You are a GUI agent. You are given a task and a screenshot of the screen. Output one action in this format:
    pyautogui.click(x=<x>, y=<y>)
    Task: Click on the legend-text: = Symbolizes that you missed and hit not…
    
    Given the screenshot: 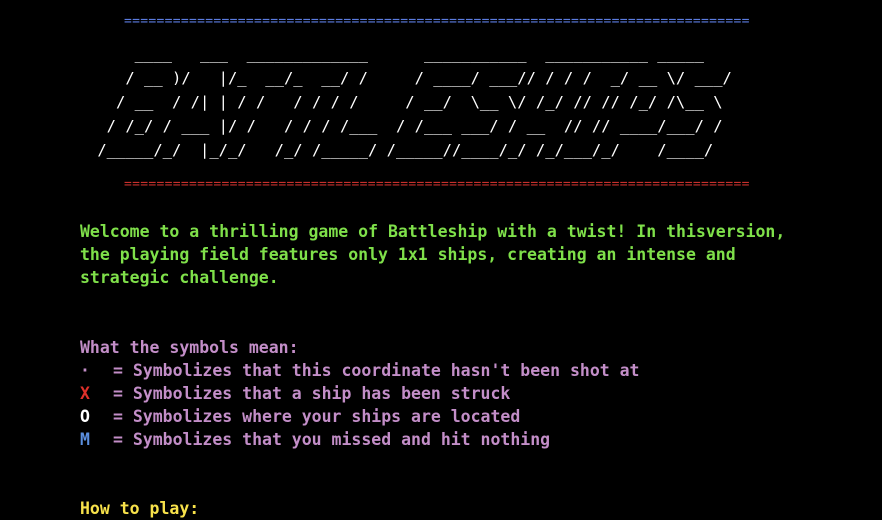 What is the action you would take?
    pyautogui.click(x=332, y=439)
    